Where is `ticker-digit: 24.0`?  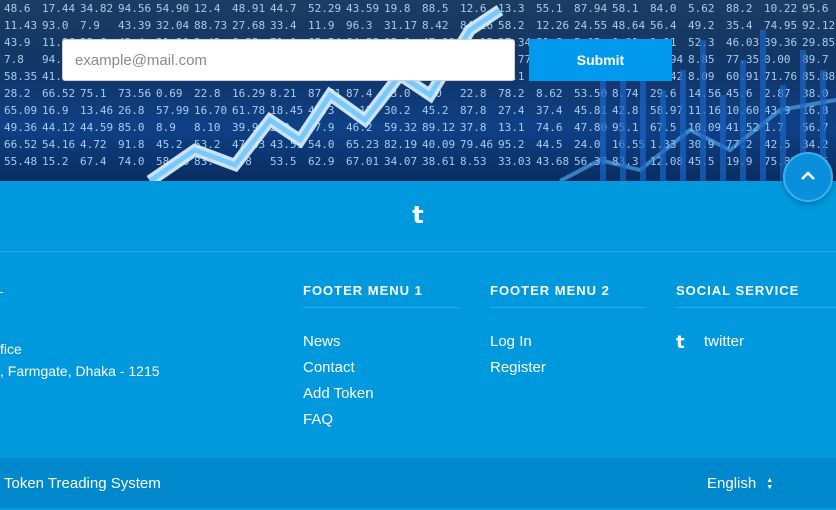
ticker-digit: 24.0 is located at coordinates (587, 144).